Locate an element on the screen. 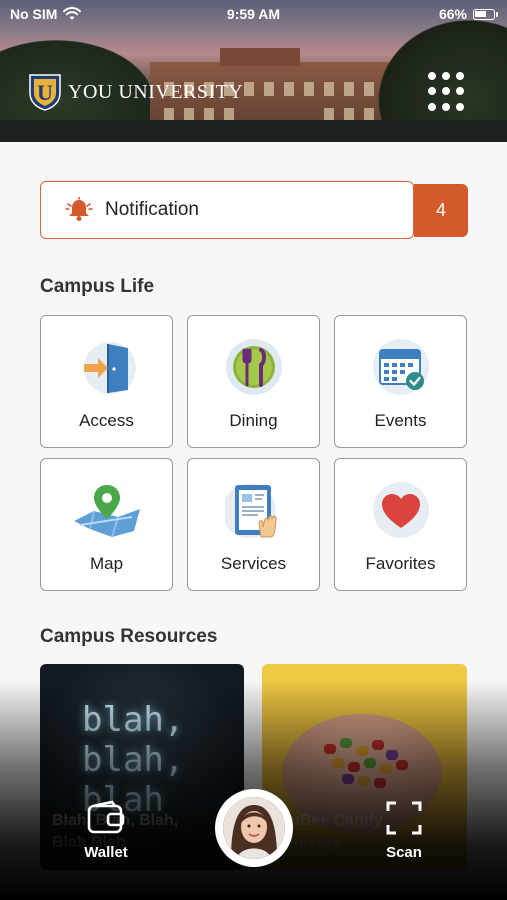 The height and width of the screenshot is (900, 507). tile-label: Favorites is located at coordinates (400, 563).